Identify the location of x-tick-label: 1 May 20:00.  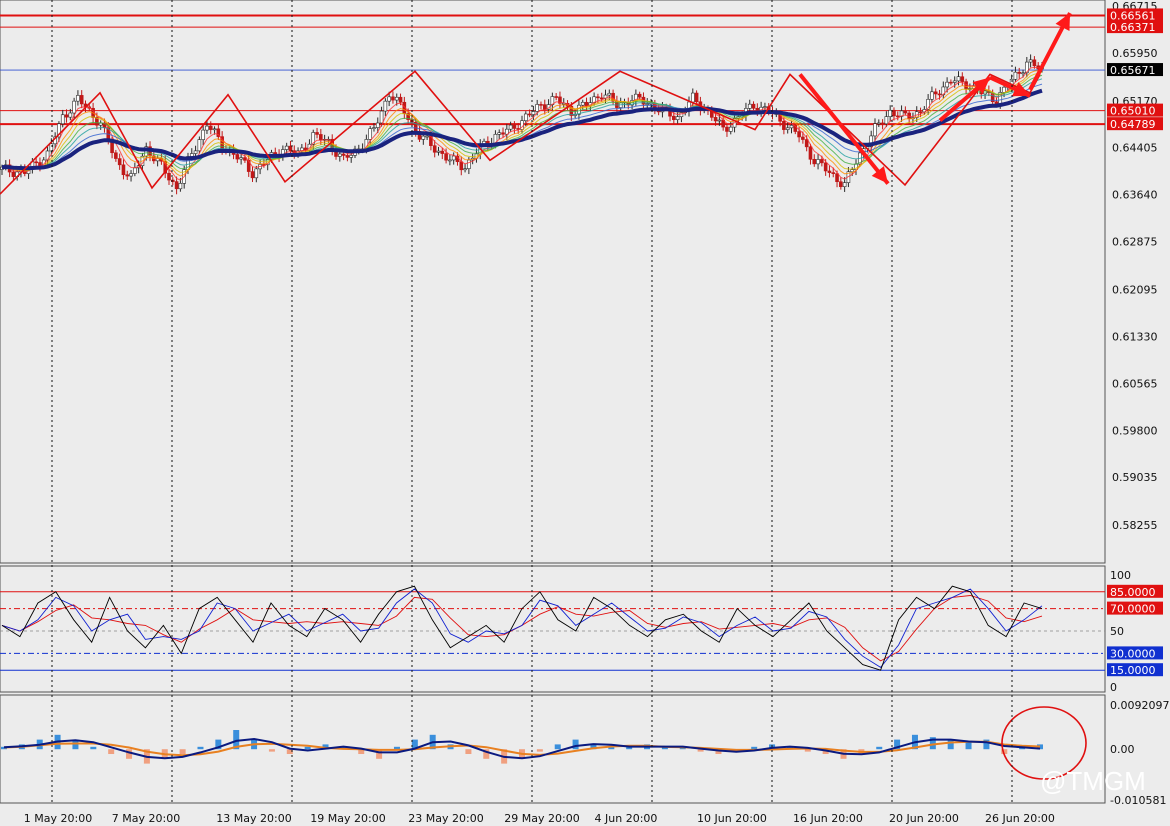
(58, 818).